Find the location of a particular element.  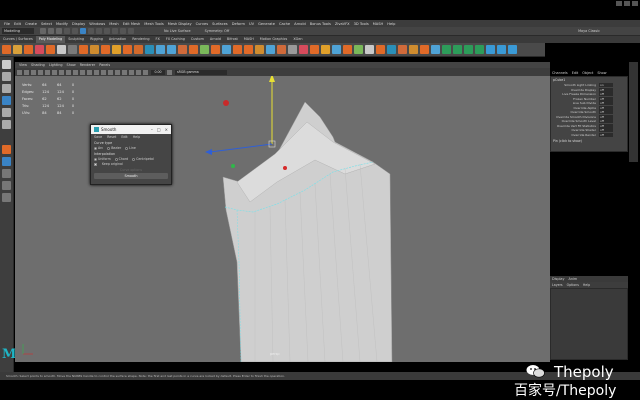

close-button is located at coordinates (635, 3).